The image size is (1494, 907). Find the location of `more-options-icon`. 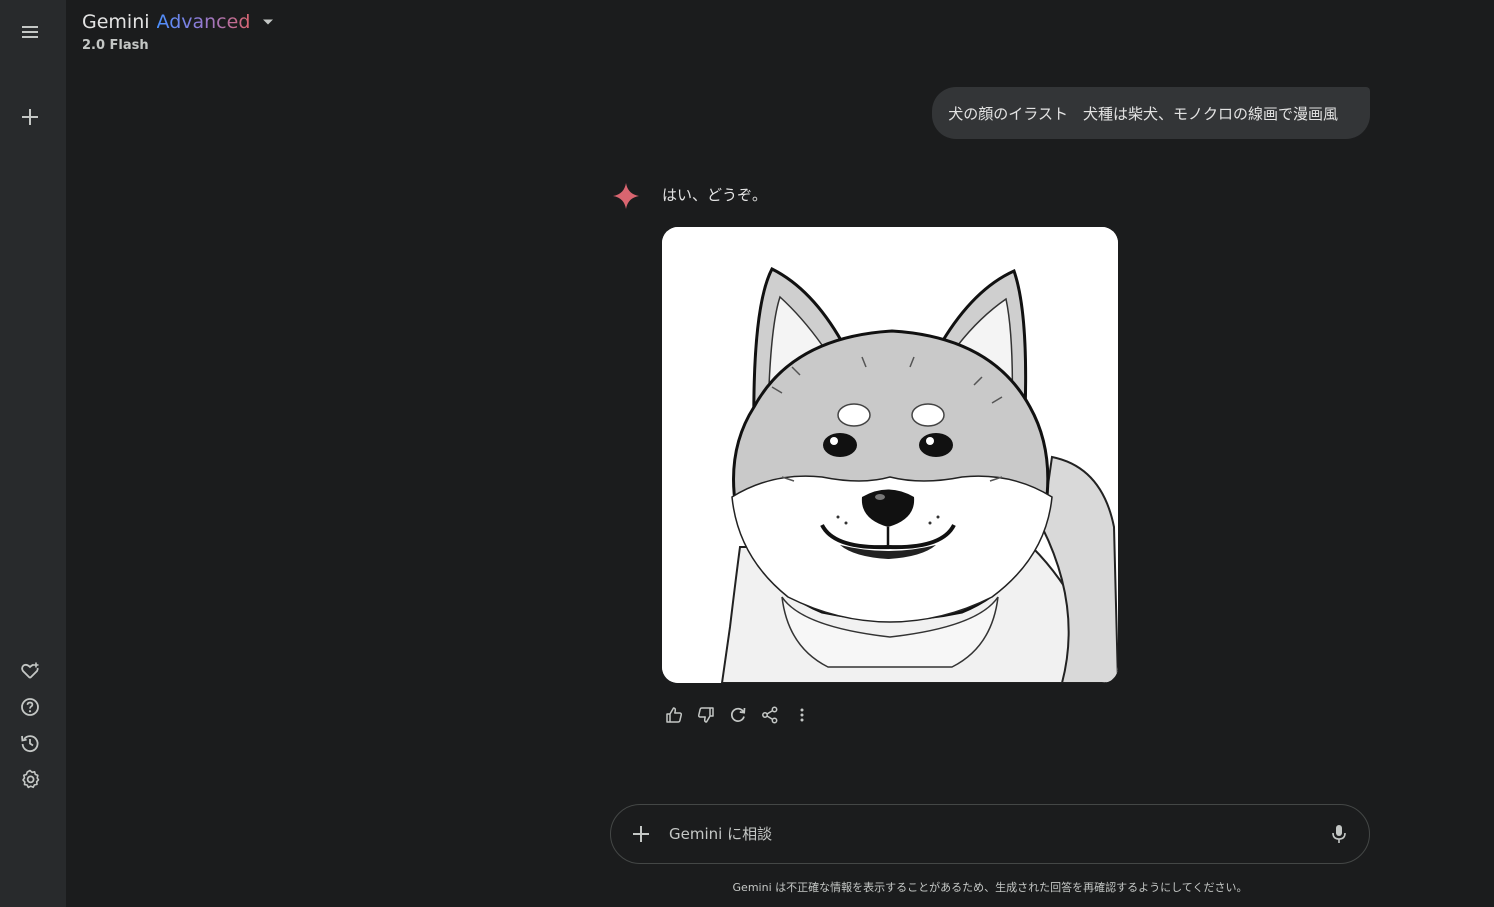

more-options-icon is located at coordinates (802, 715).